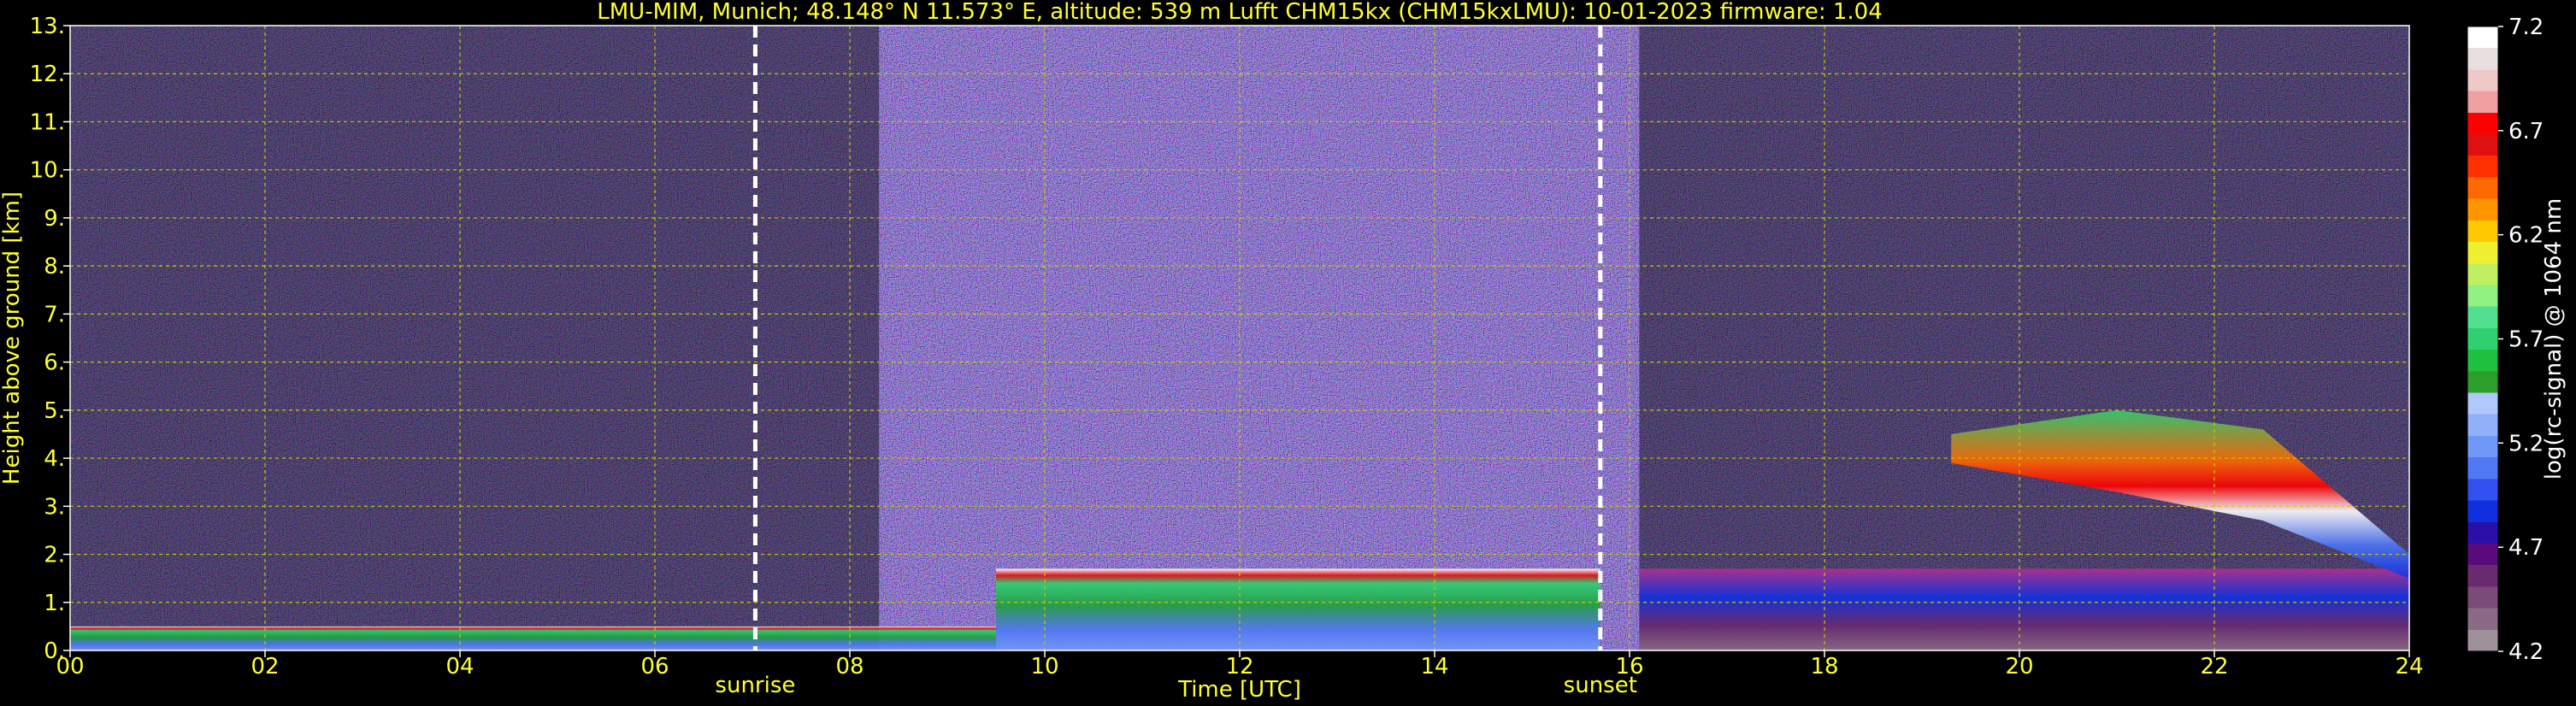 The width and height of the screenshot is (2576, 706). Describe the element at coordinates (2526, 548) in the screenshot. I see `colorbar-tick-label: 4.7` at that location.